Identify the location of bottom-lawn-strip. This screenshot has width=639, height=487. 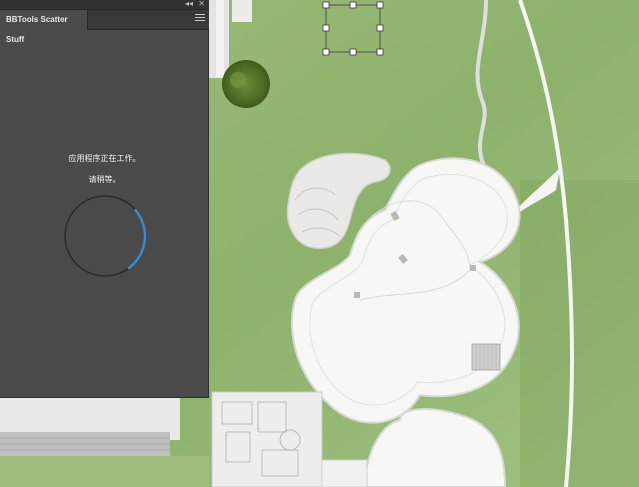
(104, 471).